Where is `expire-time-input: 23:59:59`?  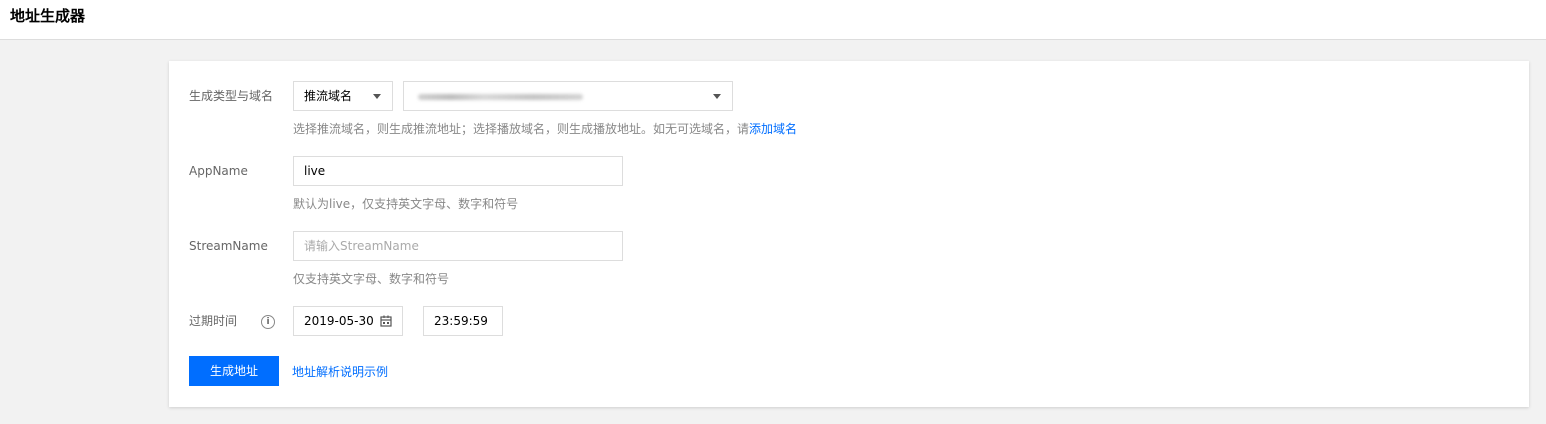 expire-time-input: 23:59:59 is located at coordinates (463, 321).